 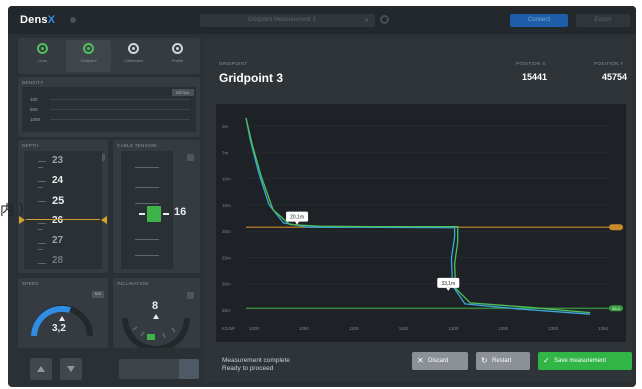 I want to click on inclination-panel: INCLINATION 8, so click(x=156, y=313).